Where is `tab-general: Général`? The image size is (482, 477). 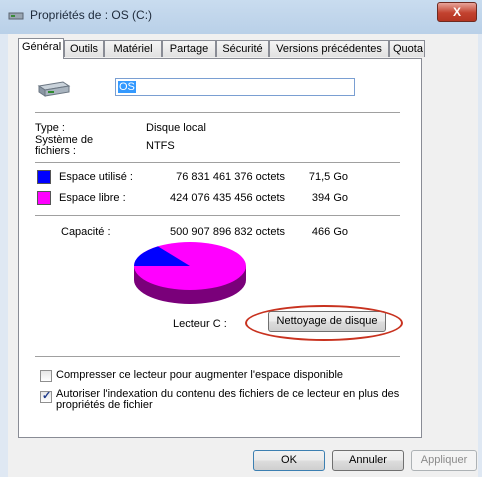
tab-general: Général is located at coordinates (41, 48).